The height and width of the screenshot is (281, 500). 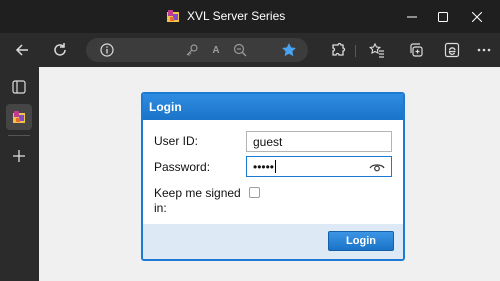 I want to click on user-id-label: User ID:, so click(x=176, y=141).